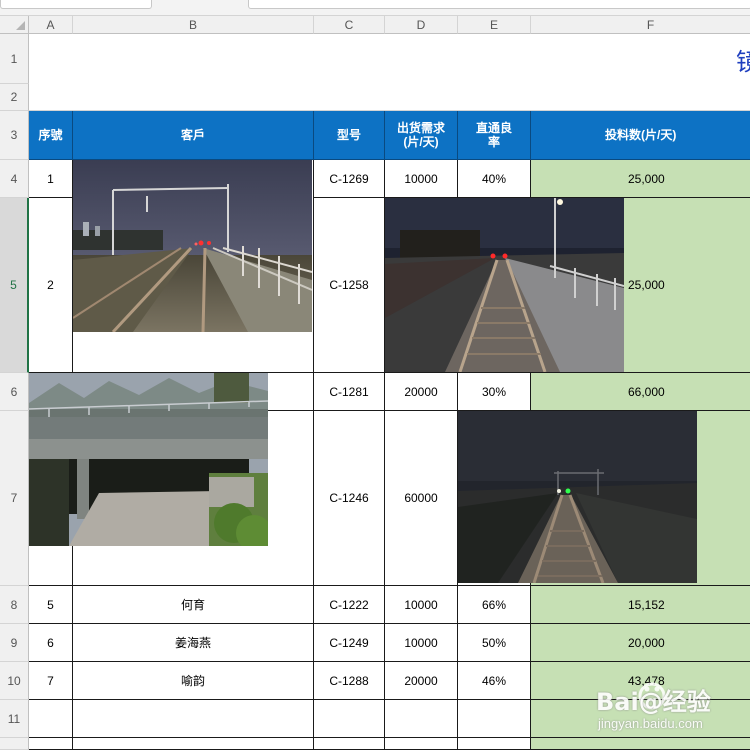 The image size is (750, 750). Describe the element at coordinates (349, 498) in the screenshot. I see `cell-model: C-1246` at that location.